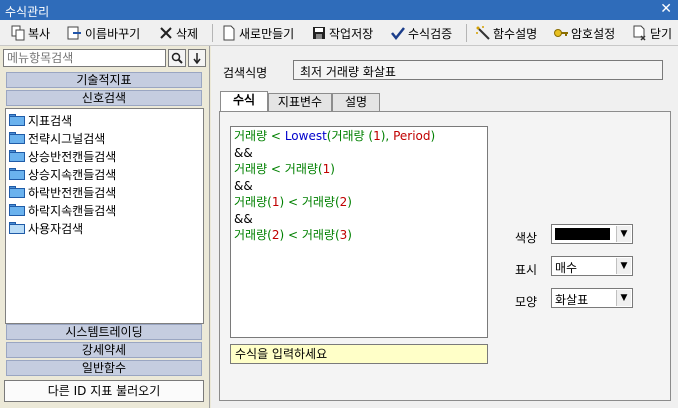 The width and height of the screenshot is (678, 408). Describe the element at coordinates (515, 33) in the screenshot. I see `function-help-label: 함수설명` at that location.